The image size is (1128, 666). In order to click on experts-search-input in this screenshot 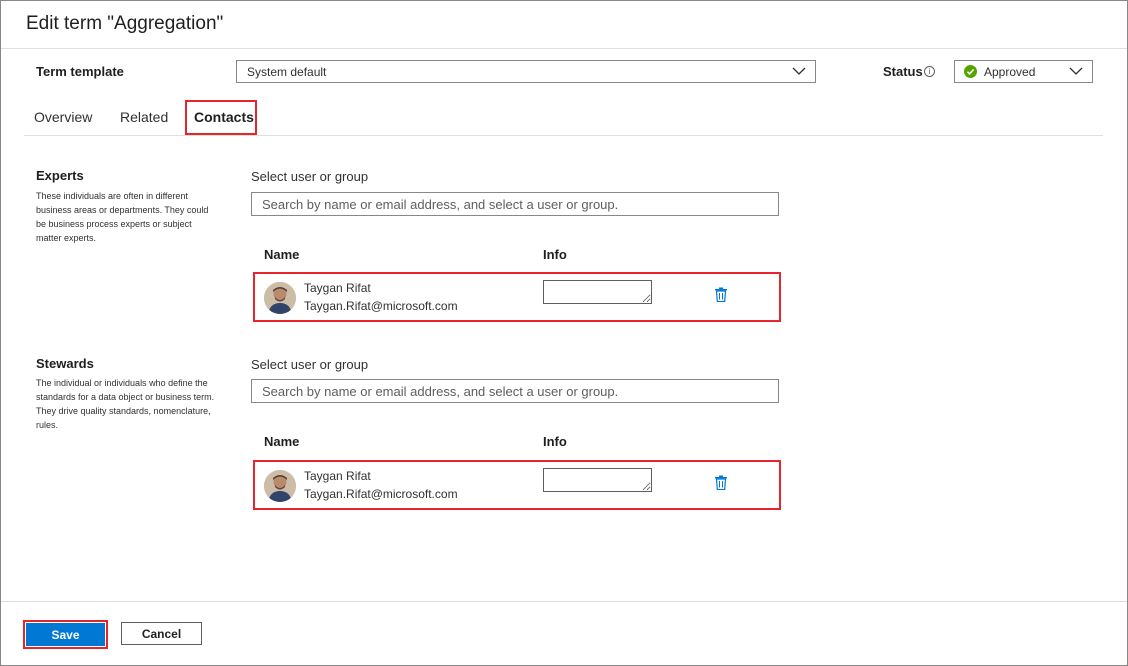, I will do `click(515, 204)`.